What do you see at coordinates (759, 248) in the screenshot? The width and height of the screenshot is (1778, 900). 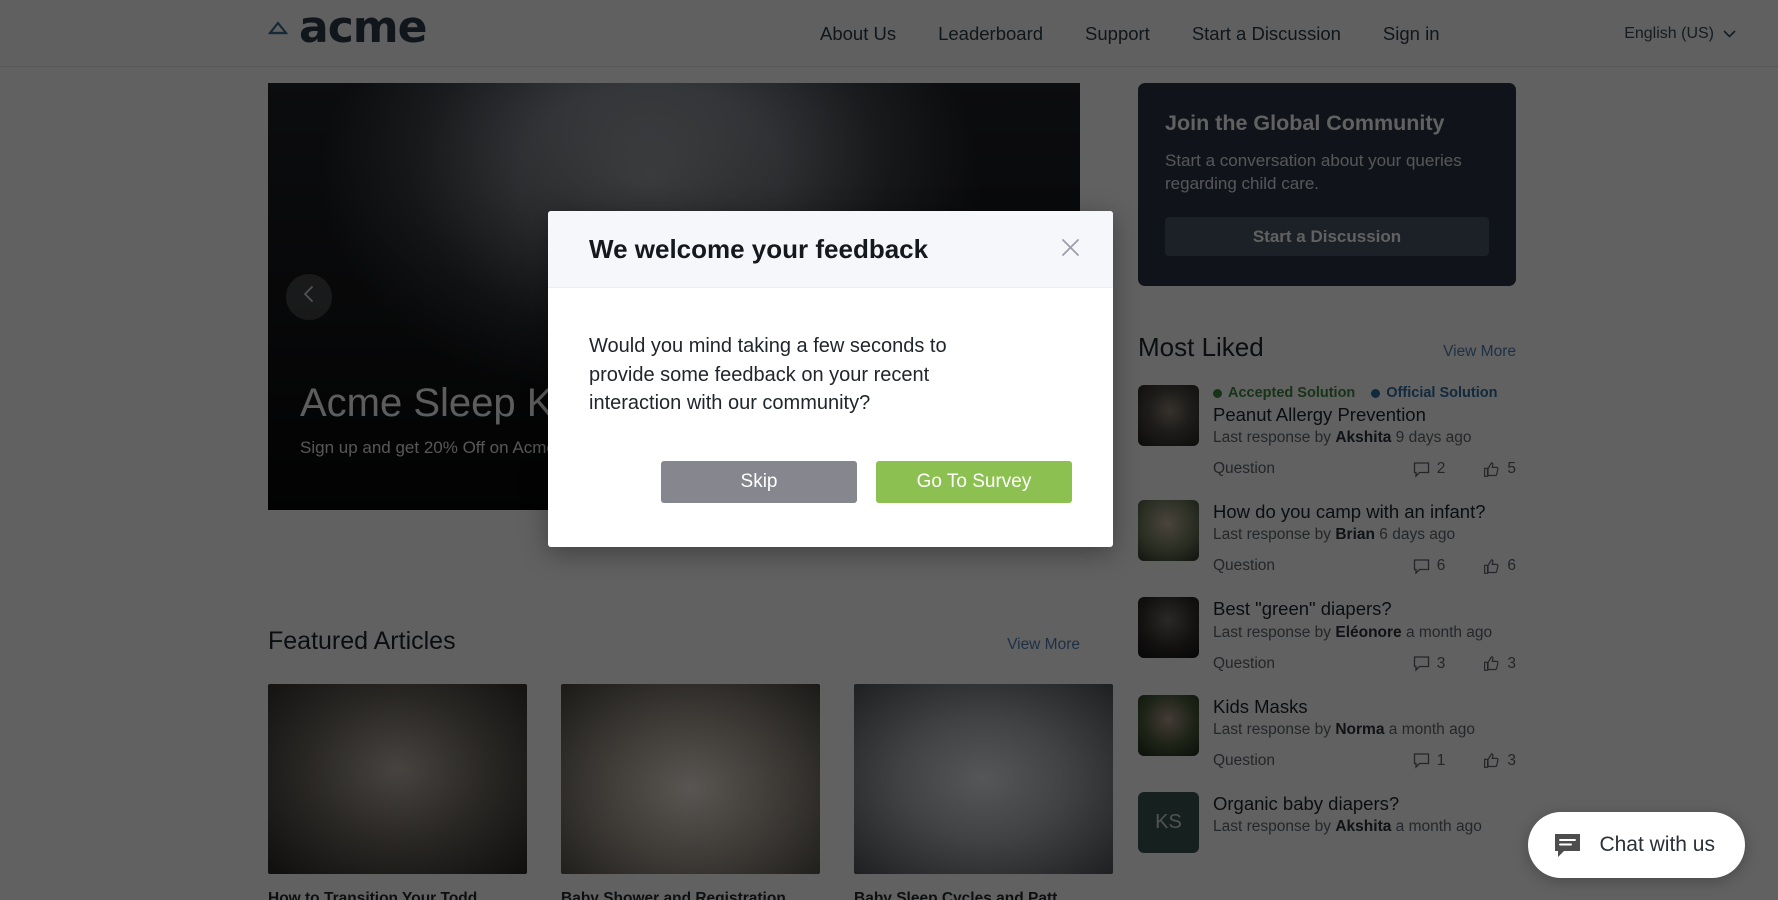 I see `modal-title: We welcome your feedback` at bounding box center [759, 248].